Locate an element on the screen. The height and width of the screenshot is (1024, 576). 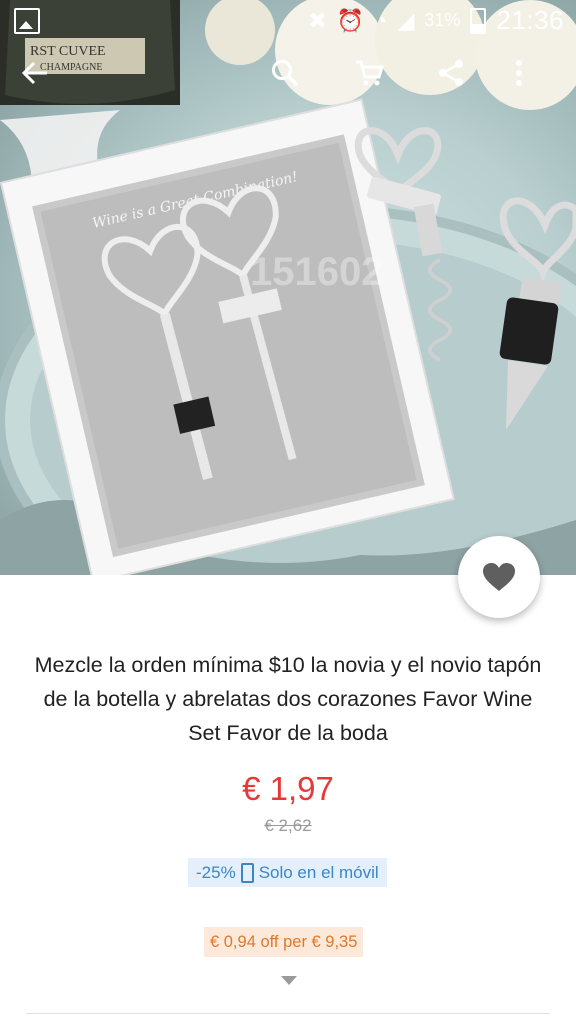
battery-percent: 31% is located at coordinates (442, 20).